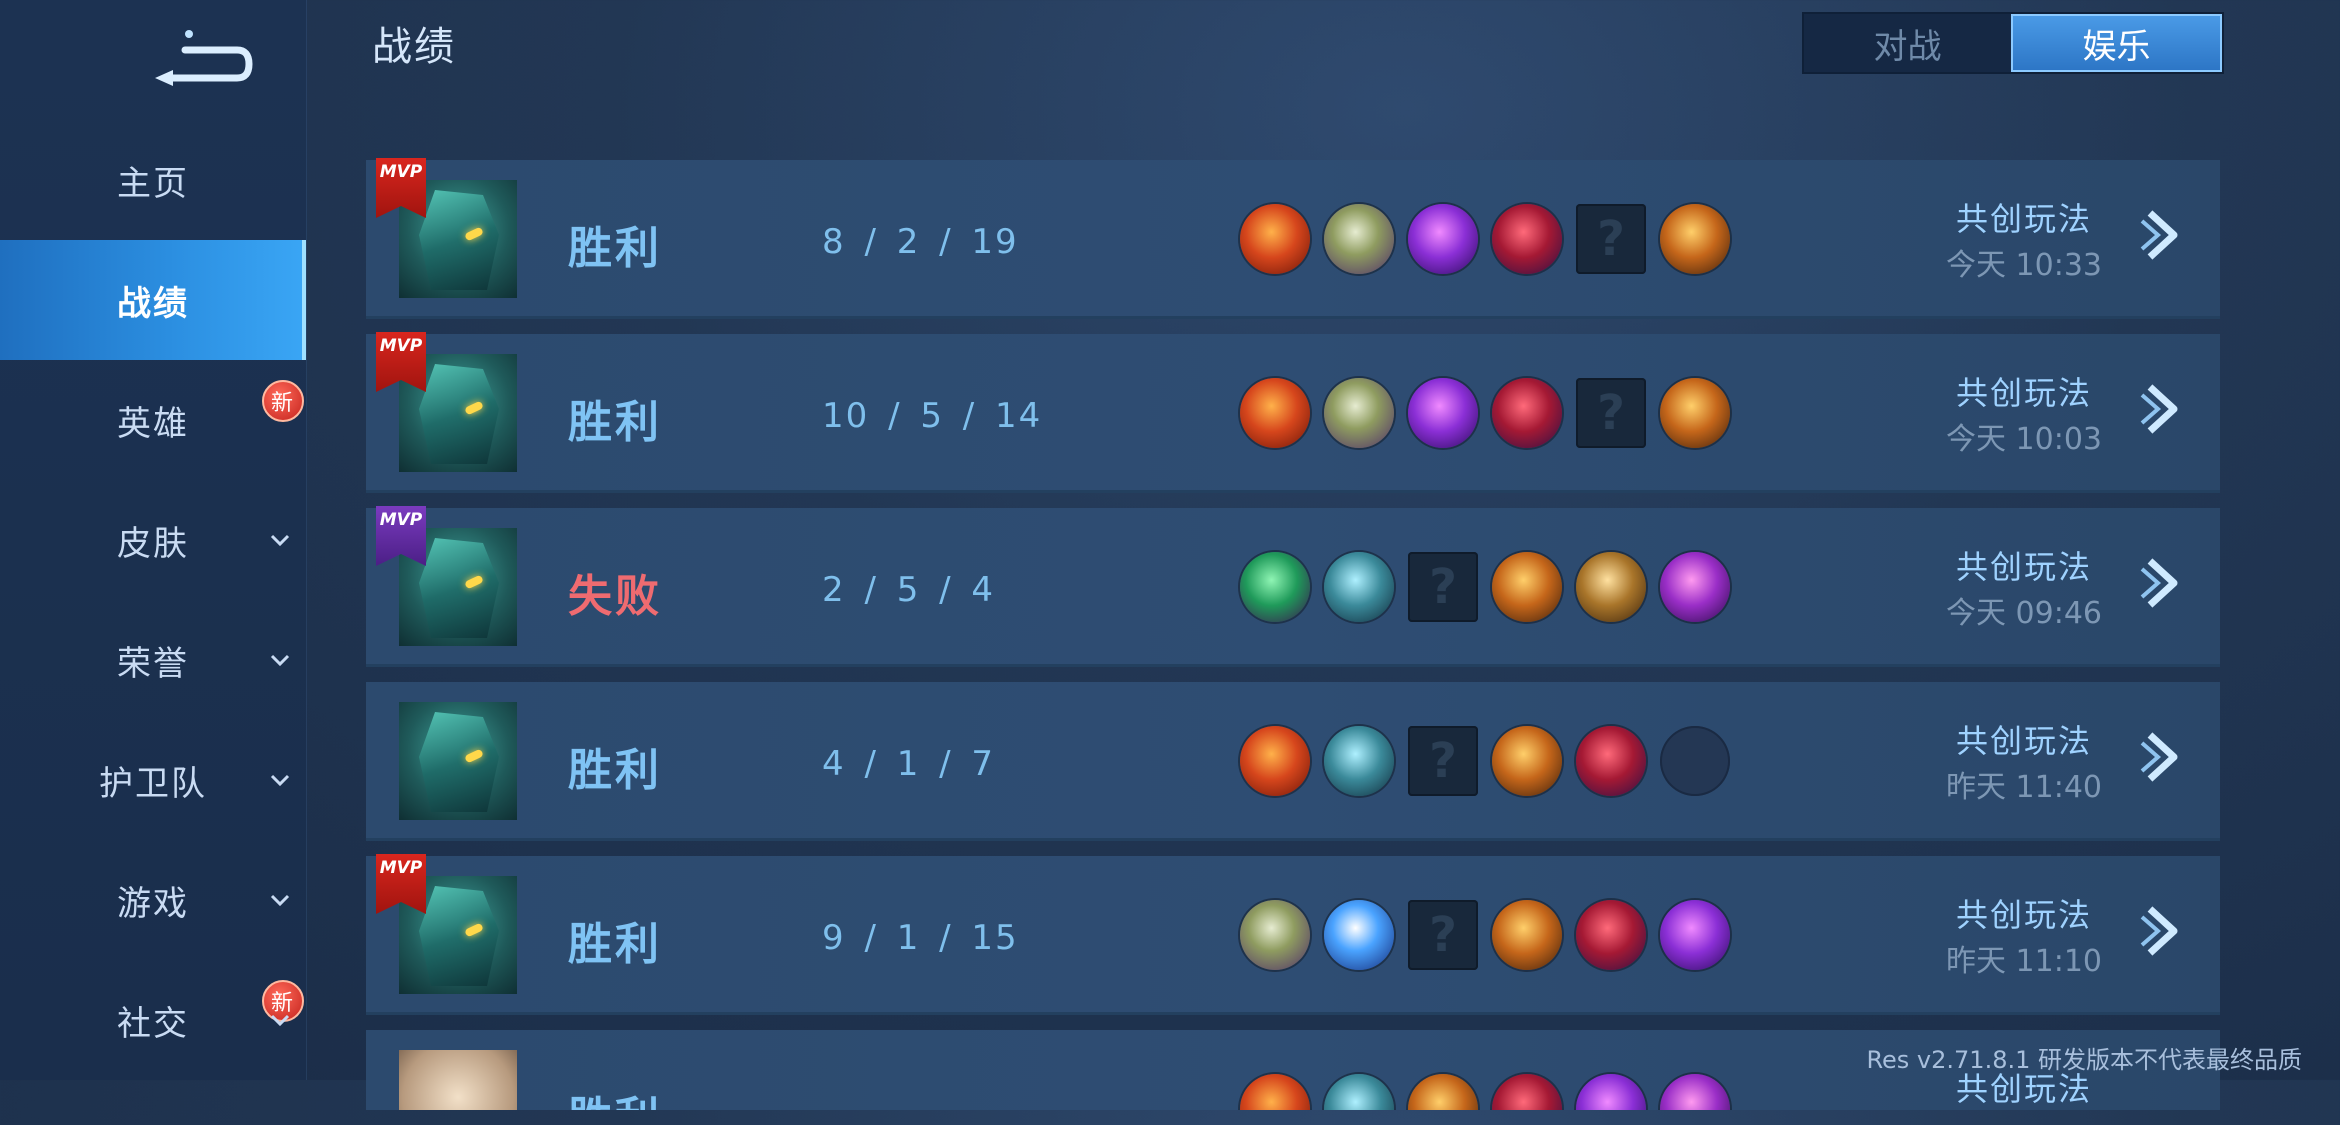 The height and width of the screenshot is (1125, 2340). What do you see at coordinates (153, 663) in the screenshot?
I see `sidebar-item-label: 荣誉` at bounding box center [153, 663].